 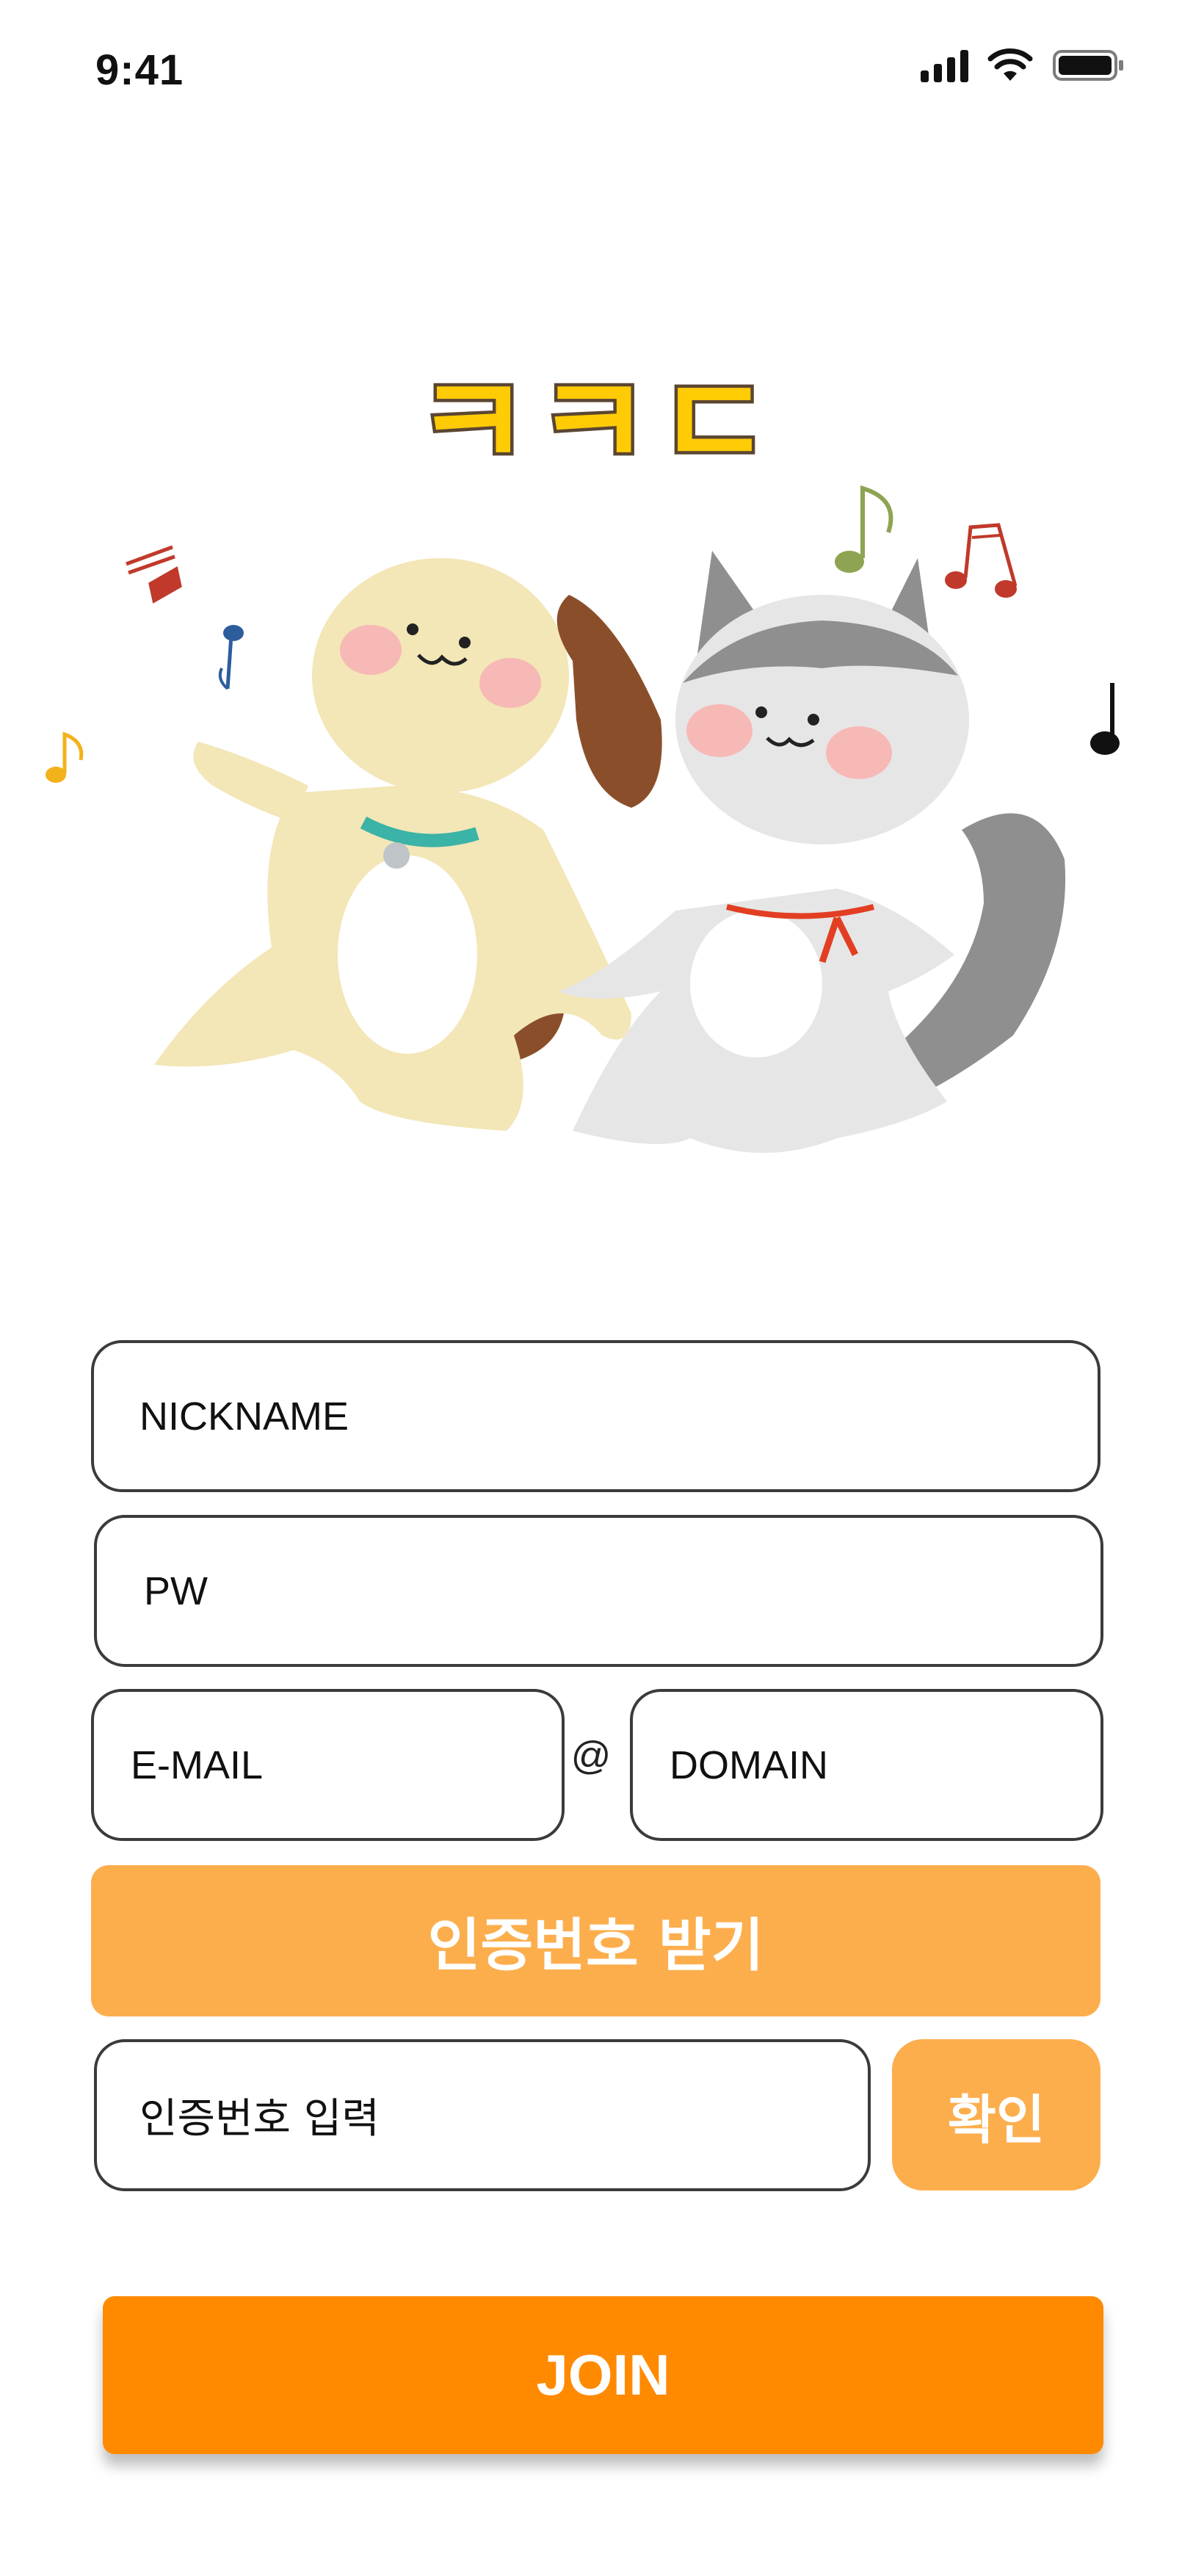 I want to click on cellular-signal-icon, so click(x=944, y=65).